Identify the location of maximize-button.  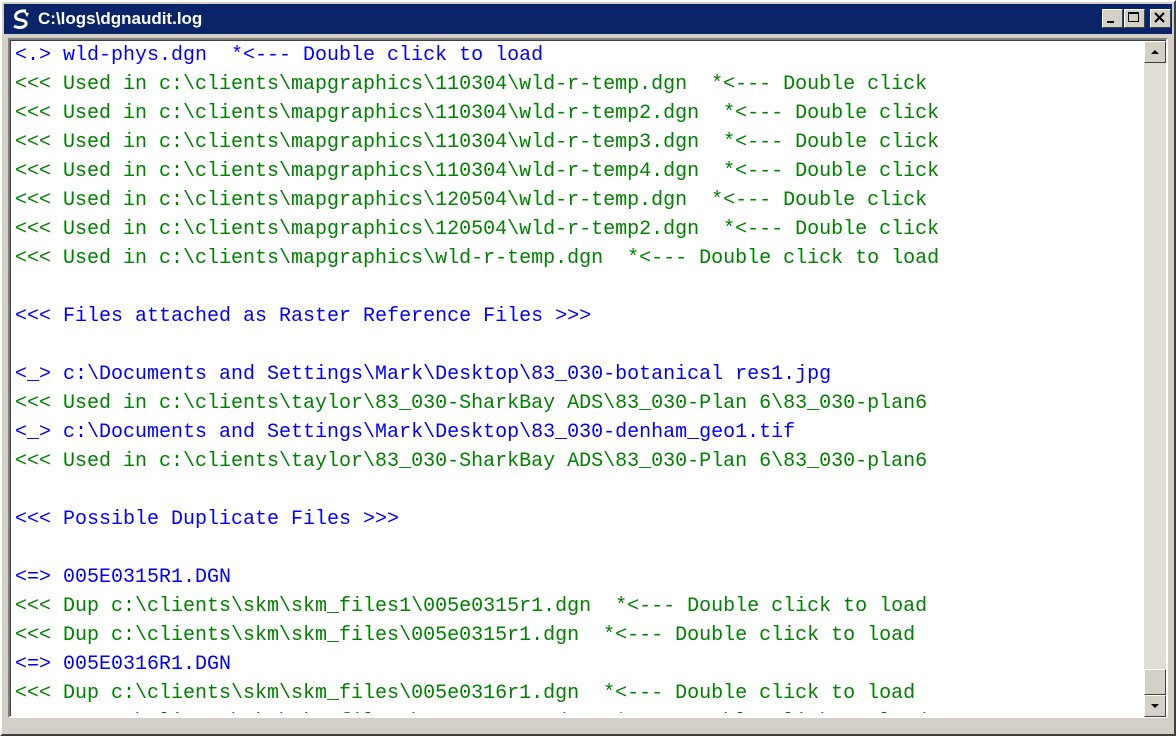
(1134, 18).